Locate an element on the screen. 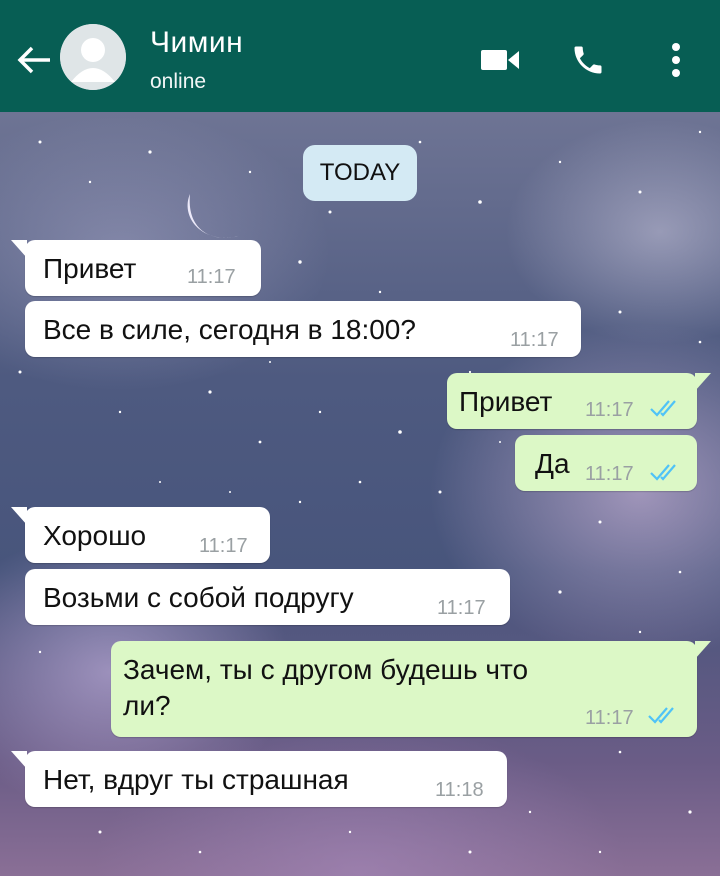  message-incoming: Привет 11:17 is located at coordinates (136, 268).